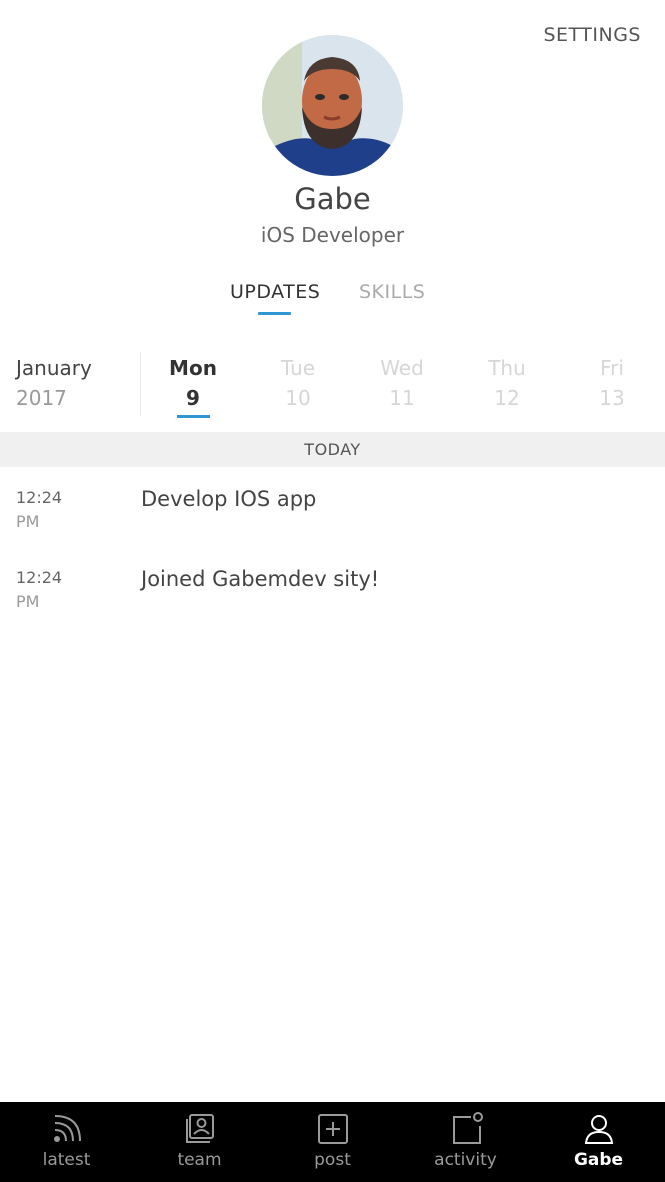 This screenshot has width=665, height=1182. Describe the element at coordinates (298, 368) in the screenshot. I see `day-name: Tue` at that location.